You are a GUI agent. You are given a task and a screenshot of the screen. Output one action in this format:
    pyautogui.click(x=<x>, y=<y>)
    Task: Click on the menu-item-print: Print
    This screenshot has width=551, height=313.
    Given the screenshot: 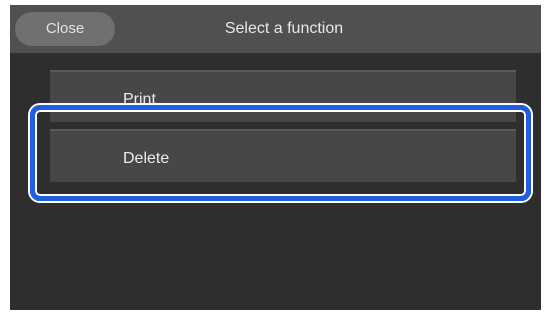 What is the action you would take?
    pyautogui.click(x=283, y=96)
    